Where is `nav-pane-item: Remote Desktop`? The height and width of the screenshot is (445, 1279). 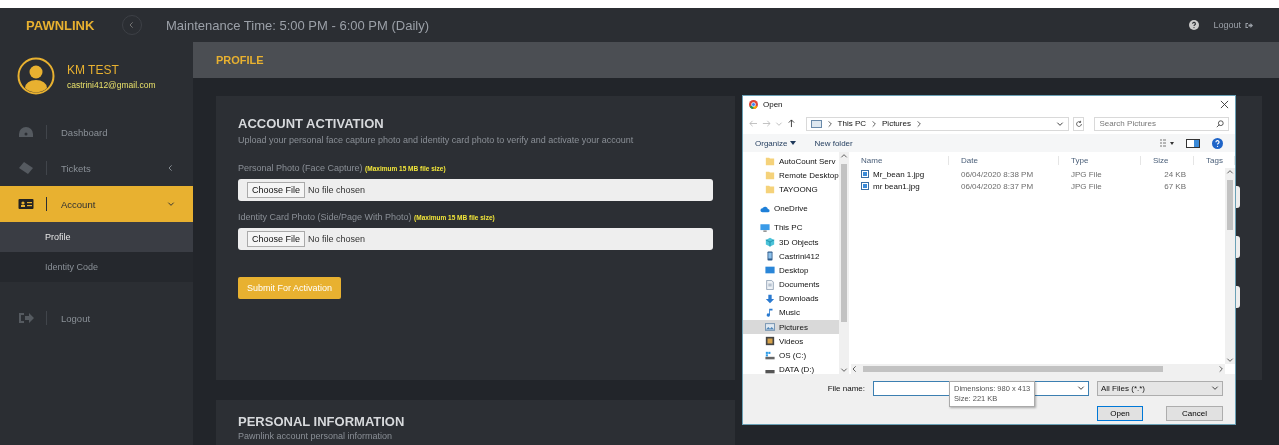
nav-pane-item: Remote Desktop is located at coordinates (791, 175).